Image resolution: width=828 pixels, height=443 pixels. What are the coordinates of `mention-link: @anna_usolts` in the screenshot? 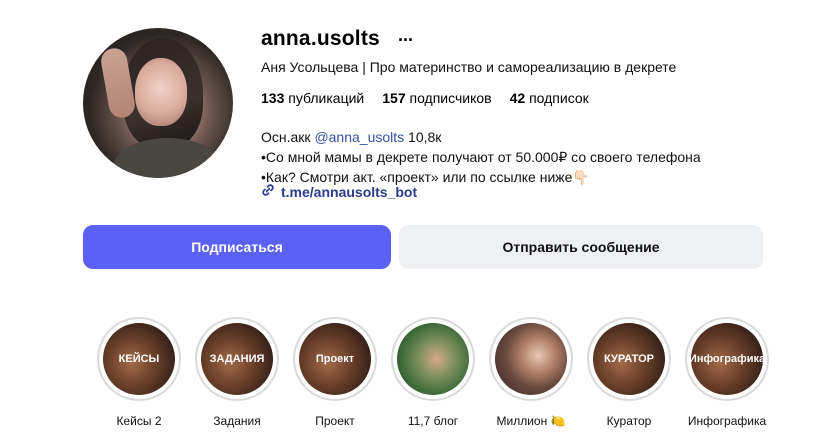 It's located at (359, 137).